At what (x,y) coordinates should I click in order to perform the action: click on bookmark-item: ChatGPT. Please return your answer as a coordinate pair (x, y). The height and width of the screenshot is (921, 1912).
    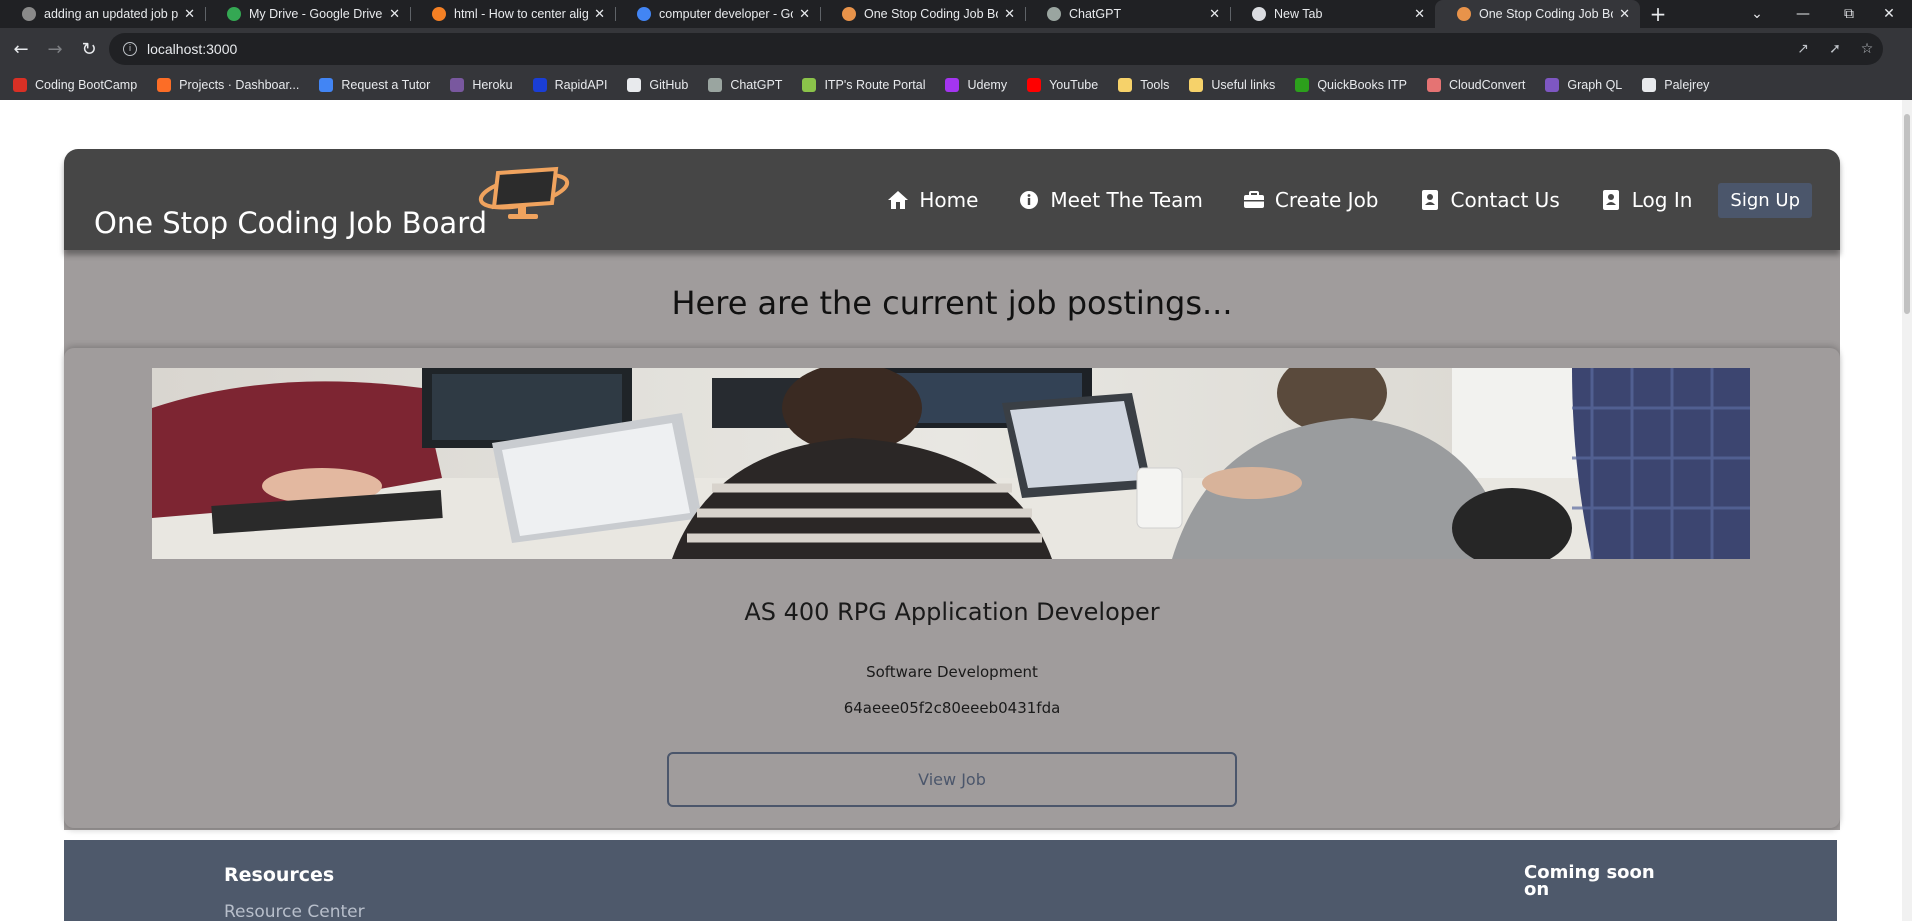
    Looking at the image, I should click on (745, 85).